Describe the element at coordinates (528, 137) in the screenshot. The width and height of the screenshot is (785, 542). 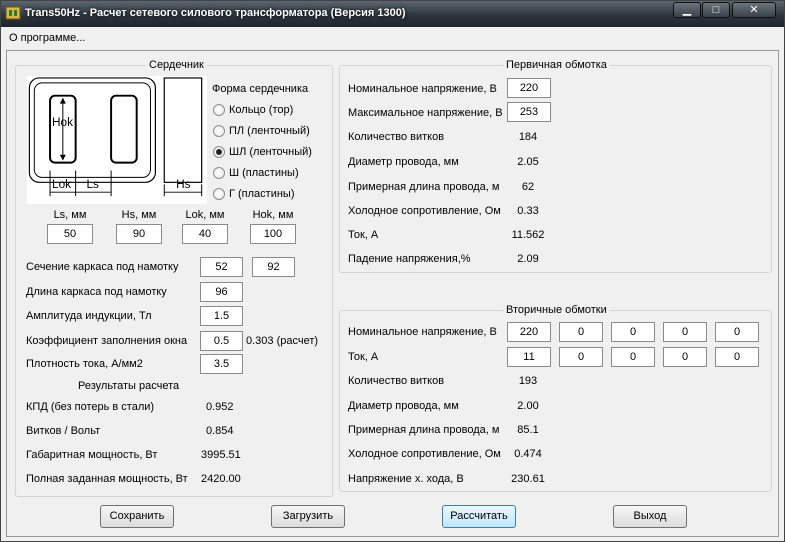
I see `primary-row-value: 184` at that location.